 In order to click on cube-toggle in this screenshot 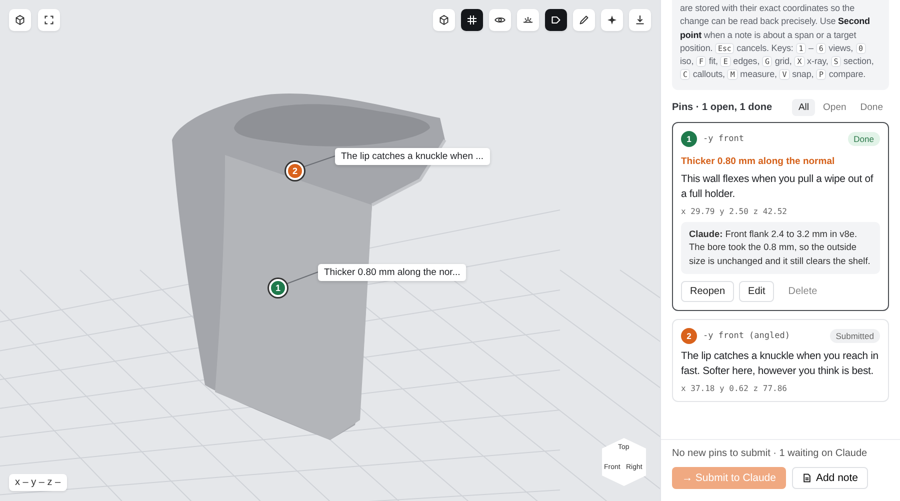, I will do `click(444, 20)`.